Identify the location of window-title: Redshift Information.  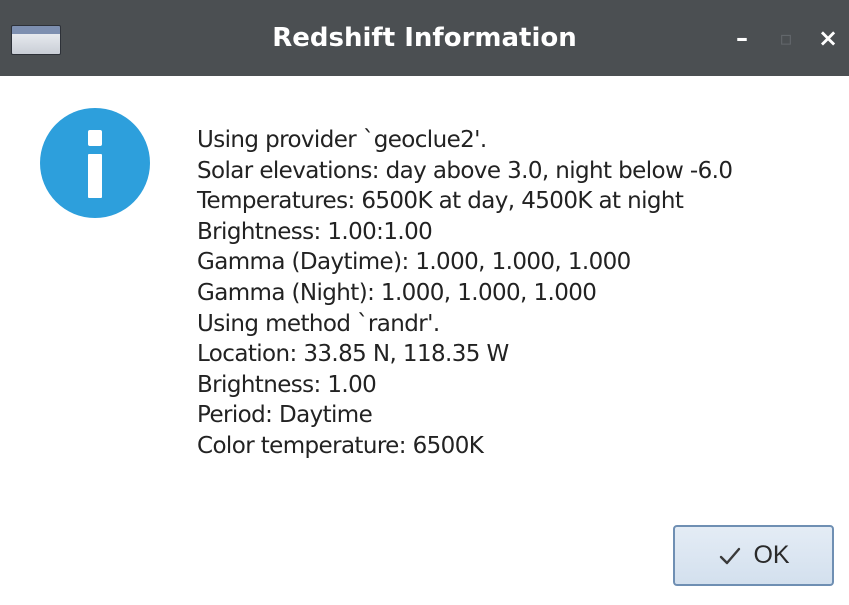
(424, 38).